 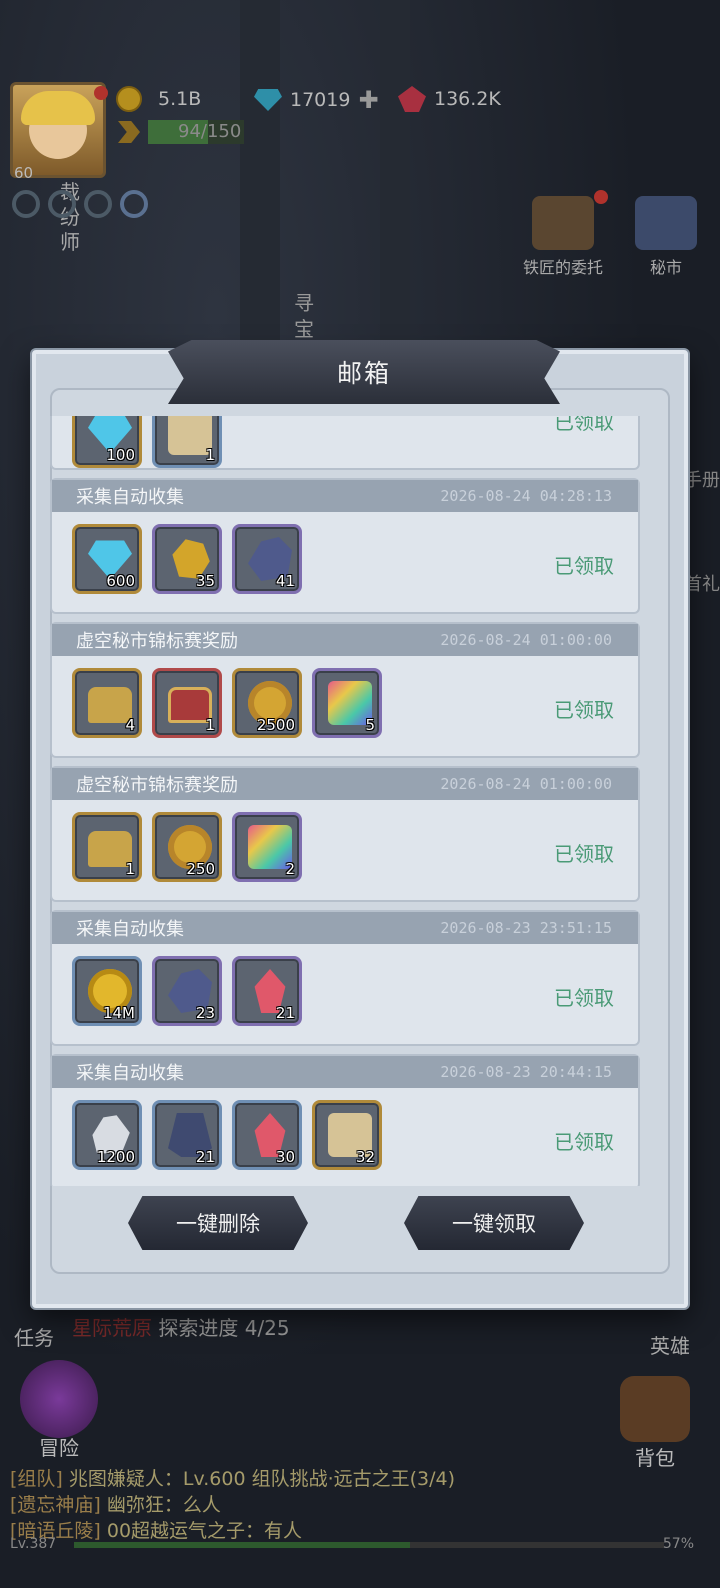 I want to click on reward-count: 21, so click(x=285, y=1013).